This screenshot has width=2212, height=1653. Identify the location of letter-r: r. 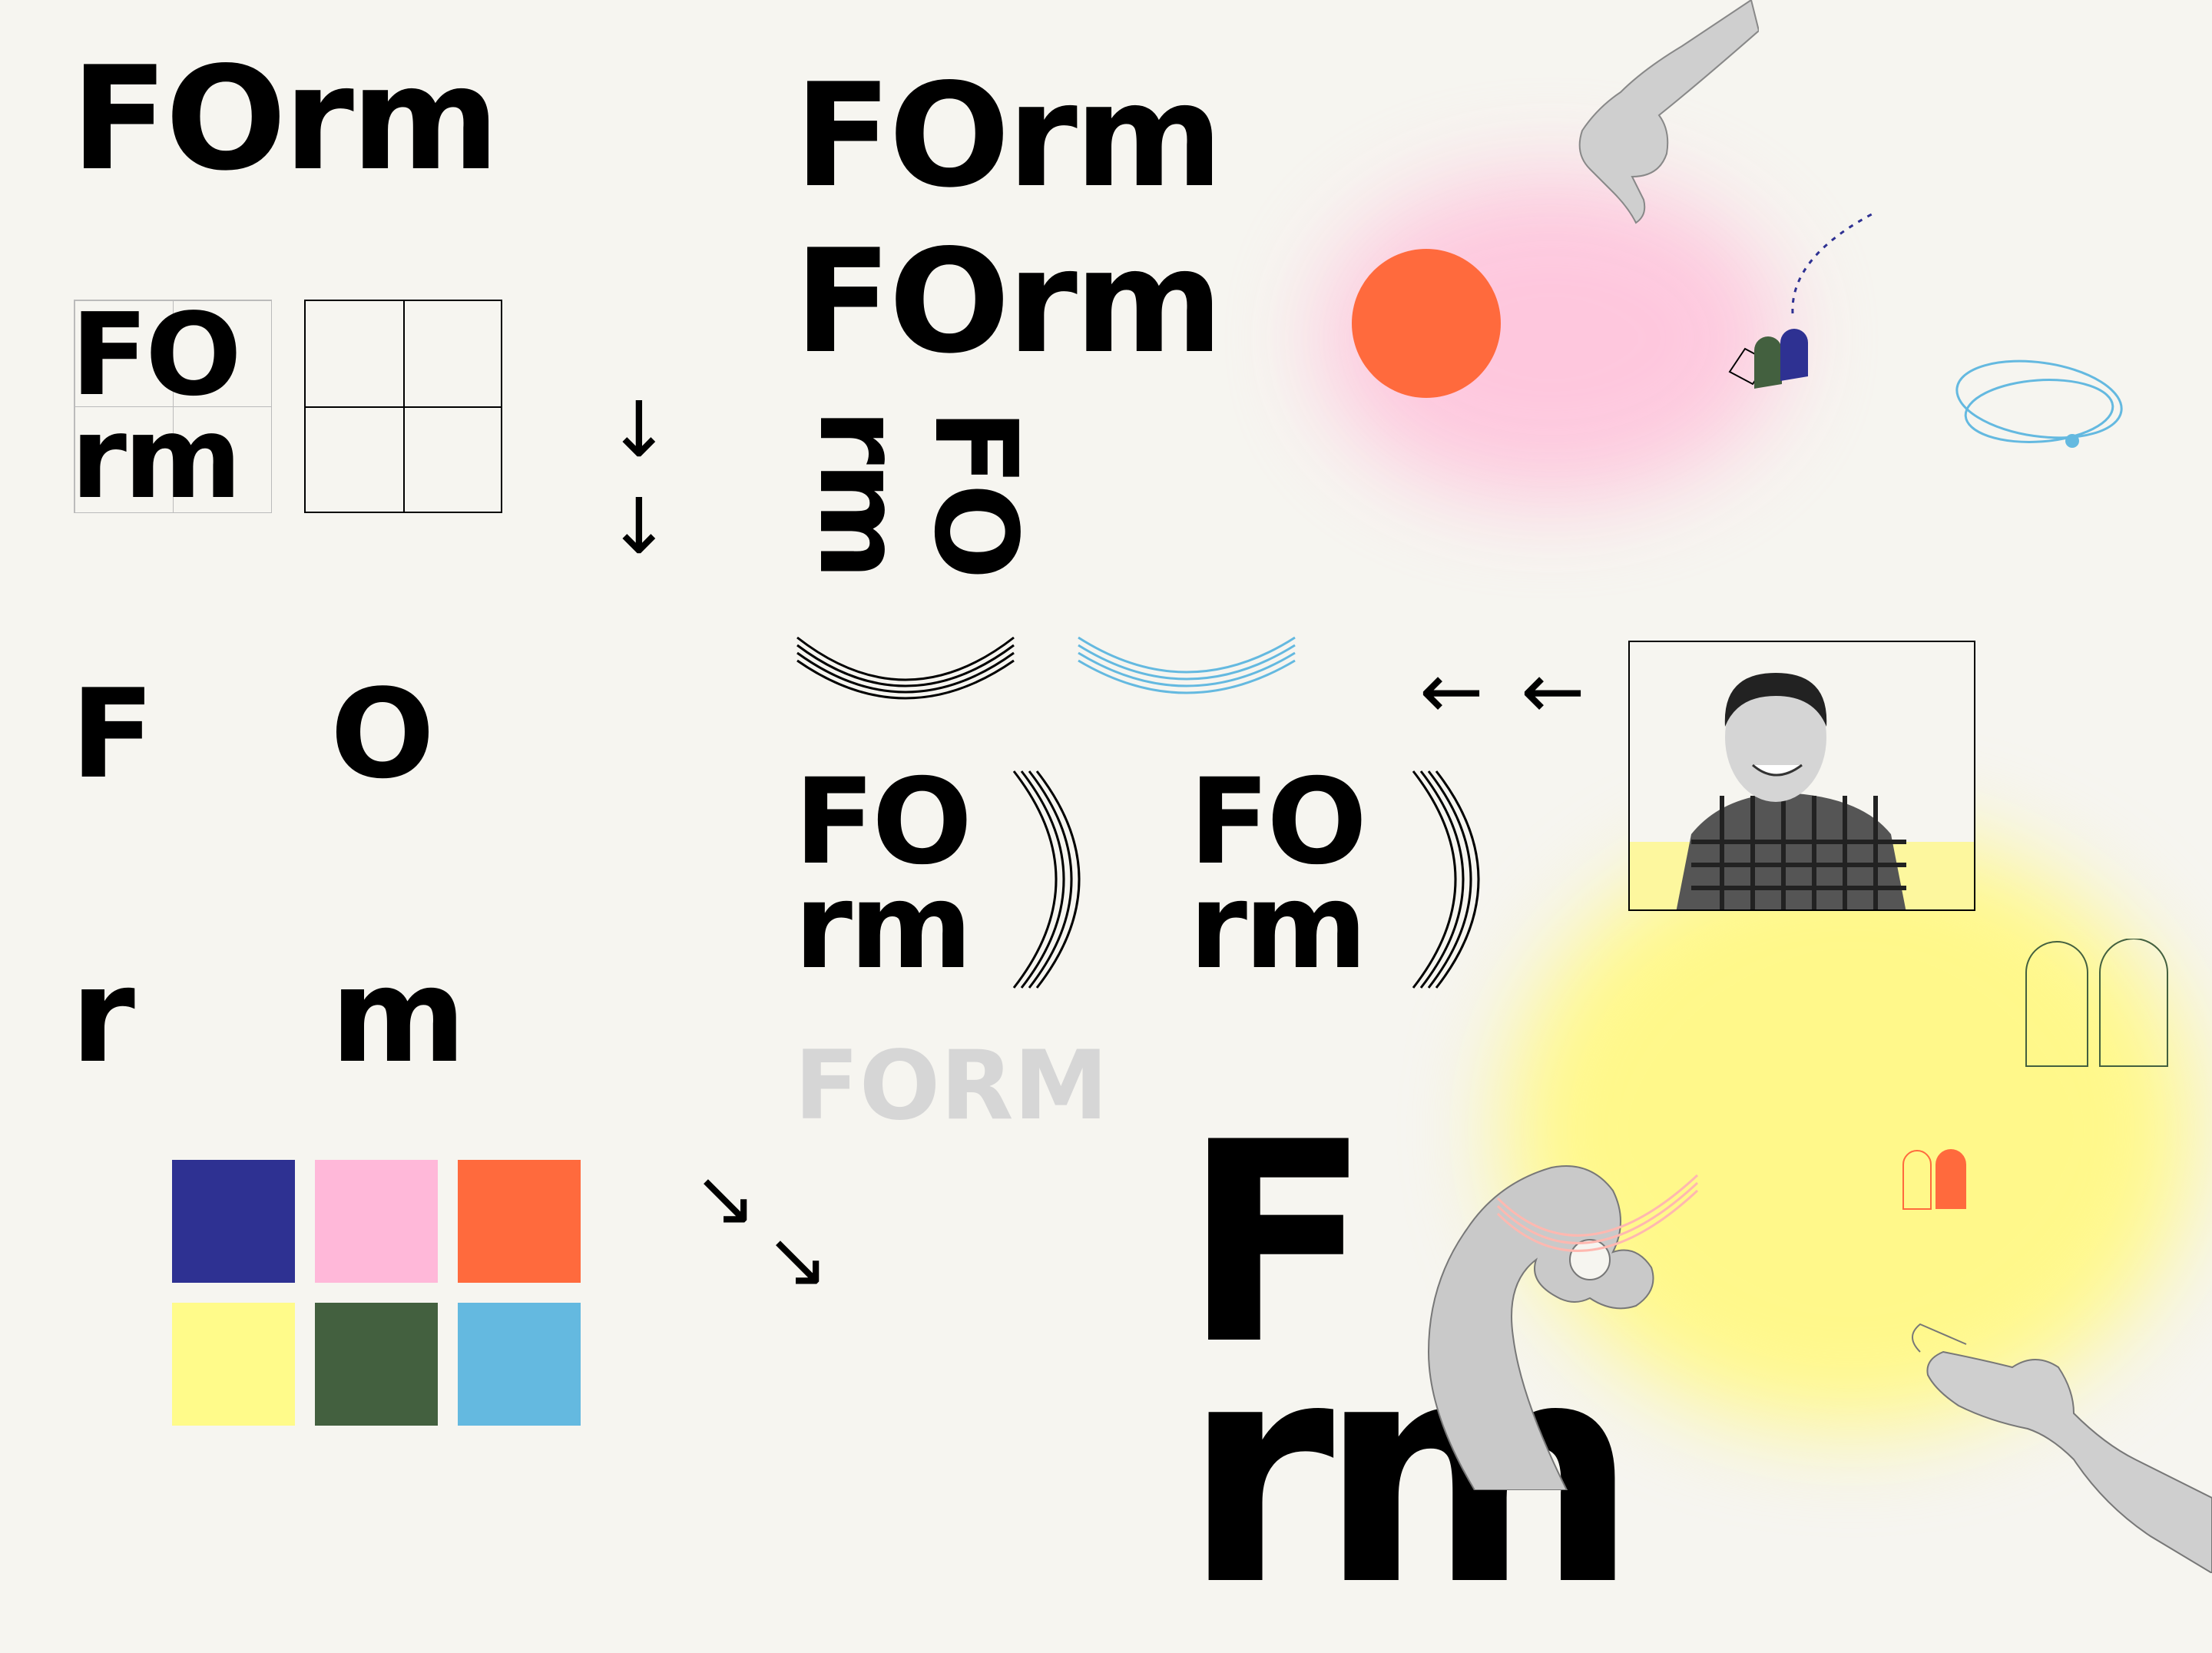
(103, 1016).